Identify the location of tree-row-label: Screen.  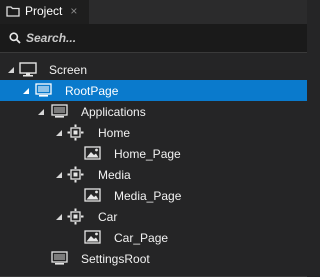
(68, 69).